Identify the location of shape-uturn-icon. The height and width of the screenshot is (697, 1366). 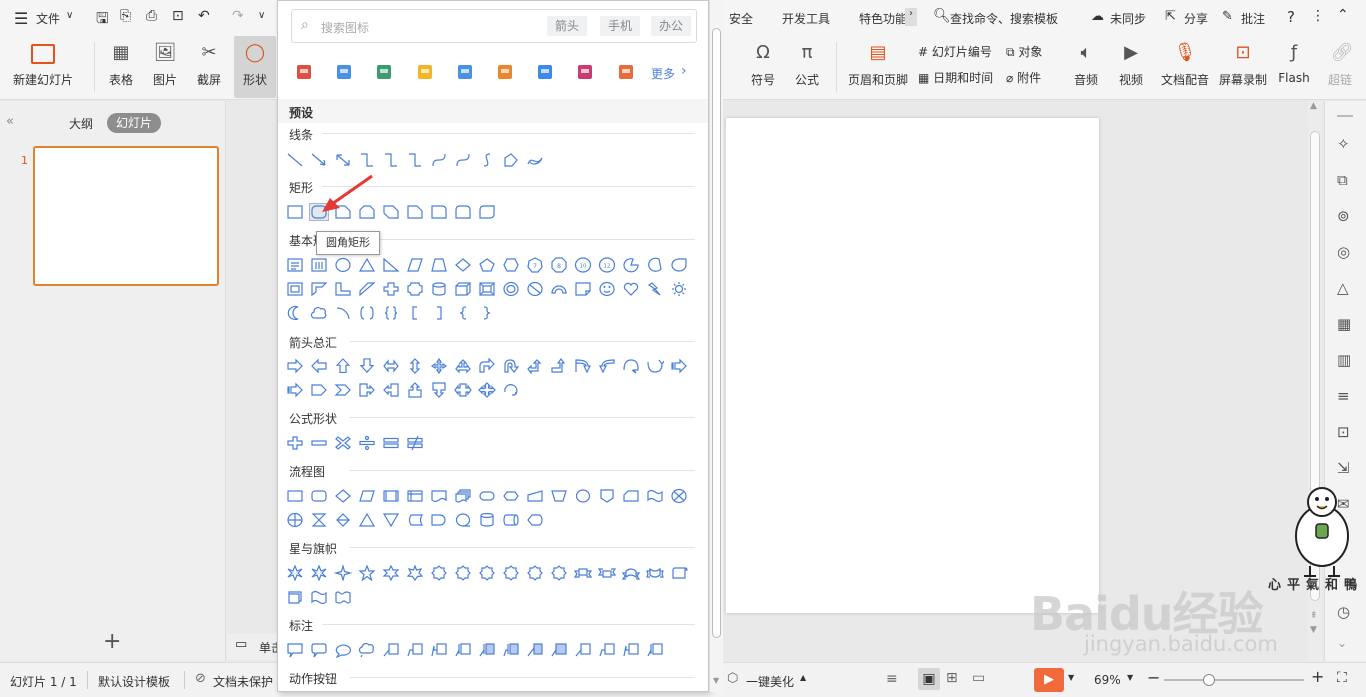
(511, 366).